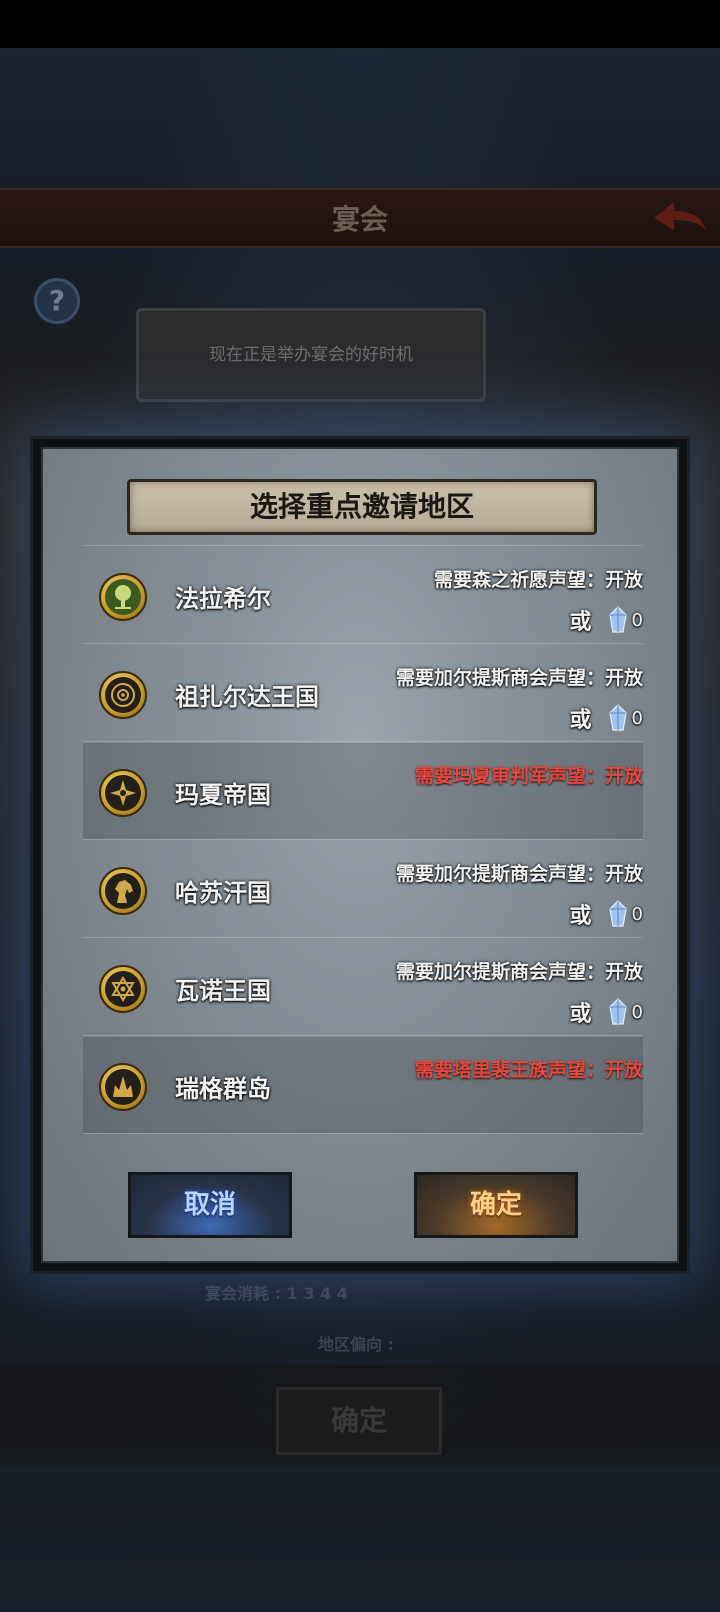  Describe the element at coordinates (223, 795) in the screenshot. I see `region-name: 玛夏帝国` at that location.